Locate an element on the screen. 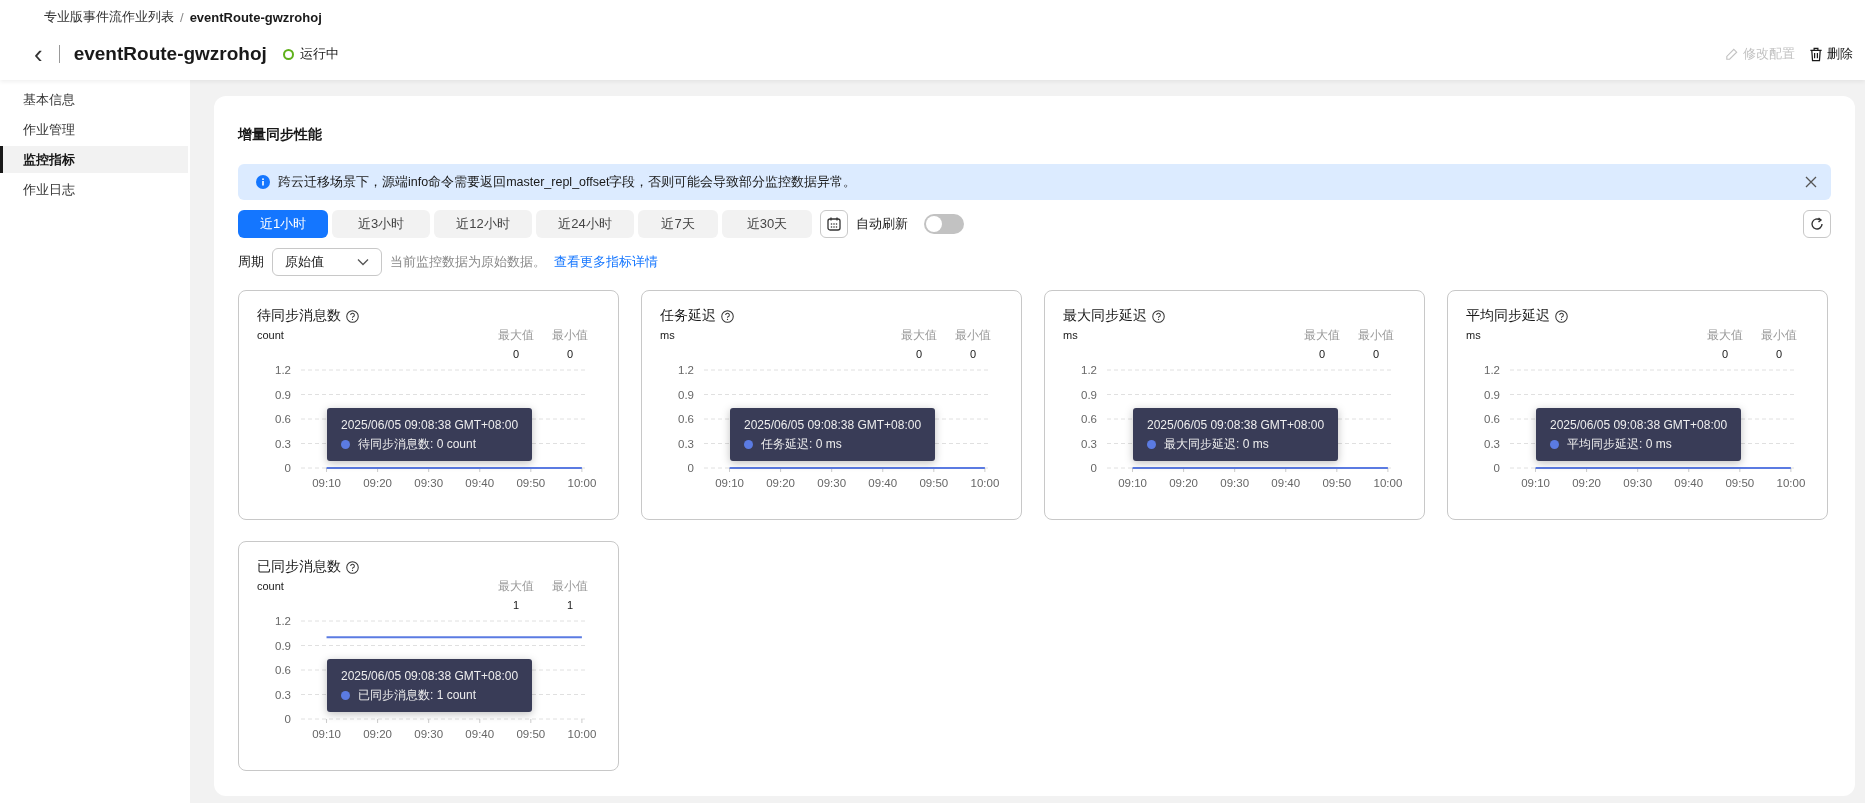 The width and height of the screenshot is (1865, 803). calendar-button is located at coordinates (834, 224).